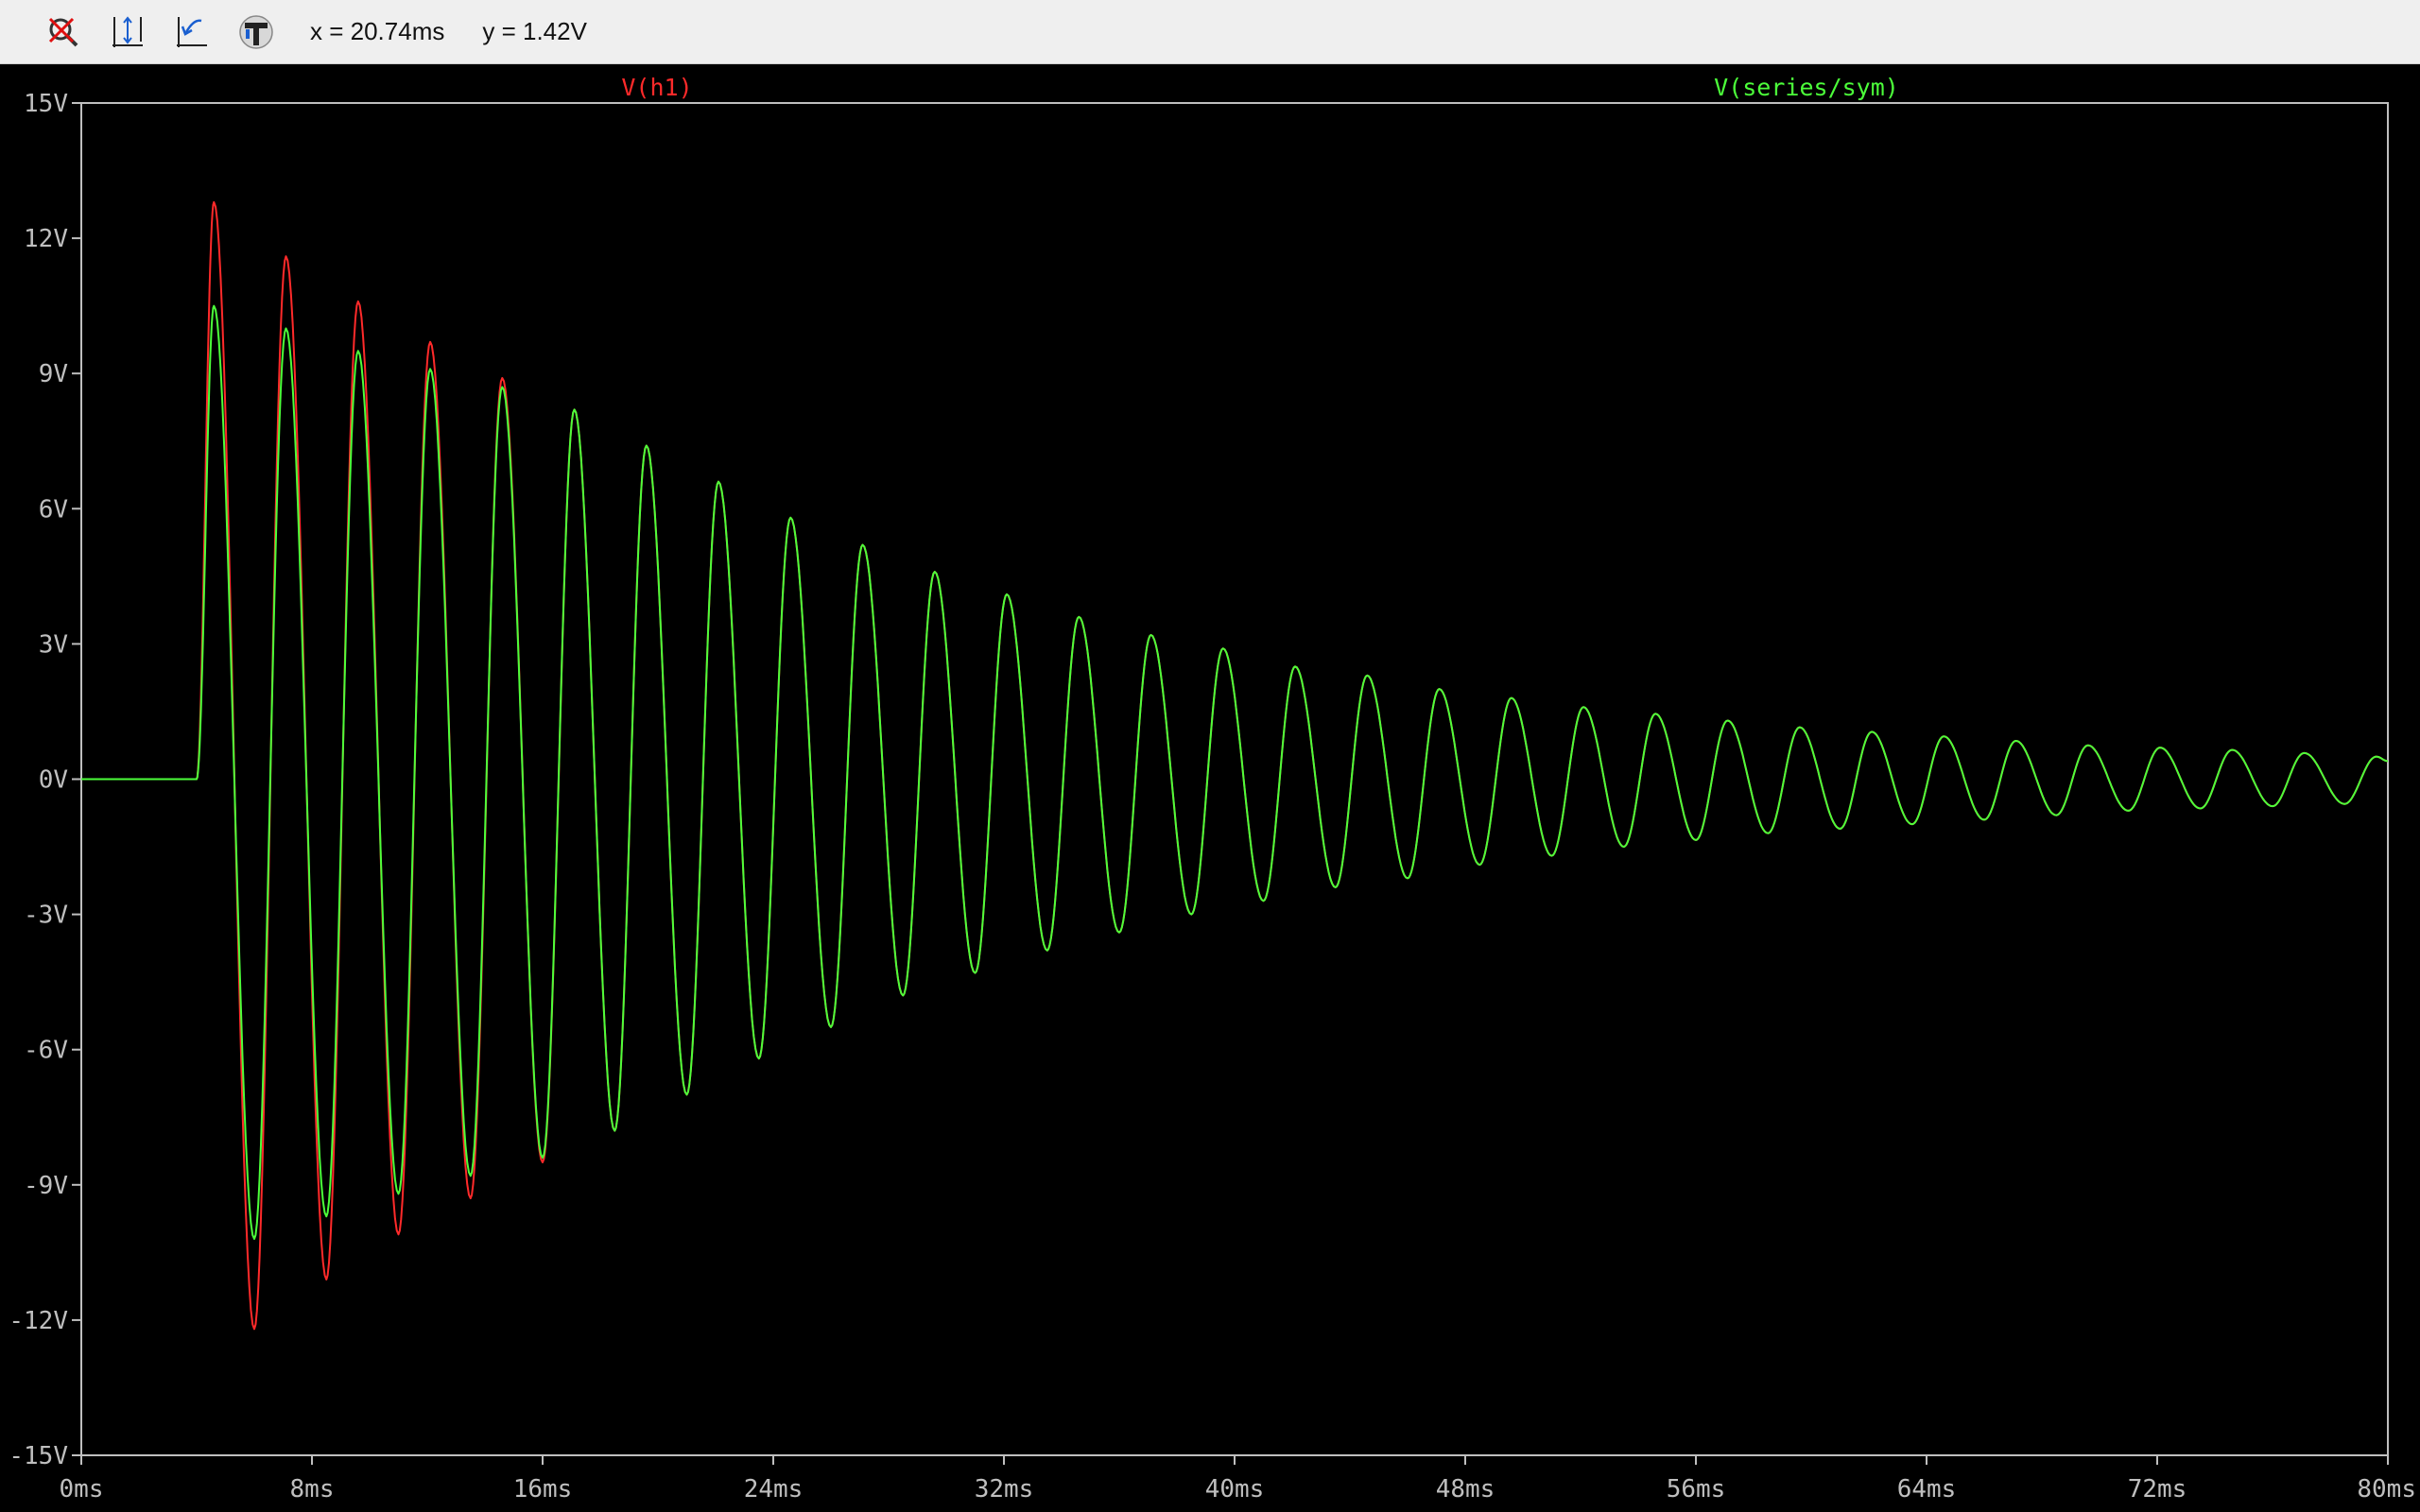 The height and width of the screenshot is (1512, 2420). What do you see at coordinates (543, 1489) in the screenshot?
I see `x-tick-label: 16ms` at bounding box center [543, 1489].